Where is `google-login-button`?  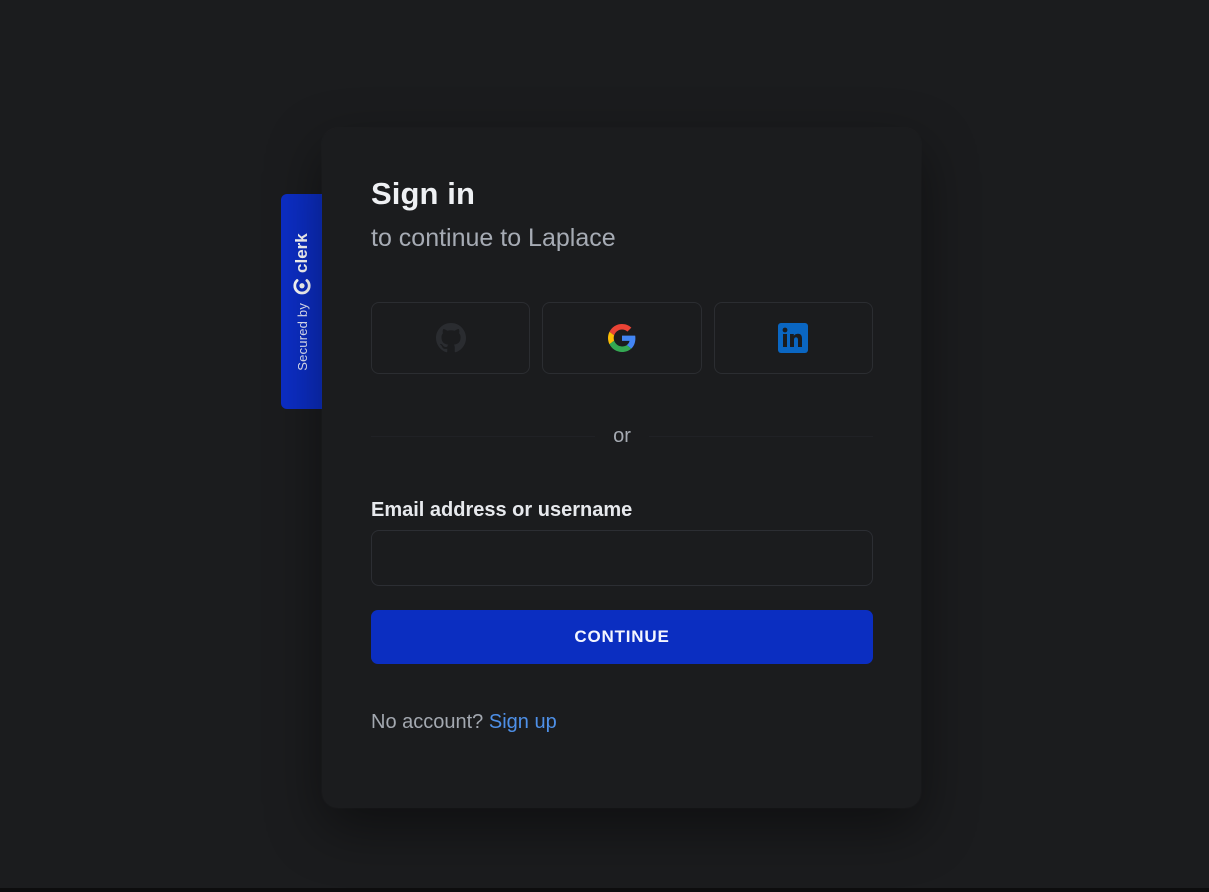
google-login-button is located at coordinates (622, 338).